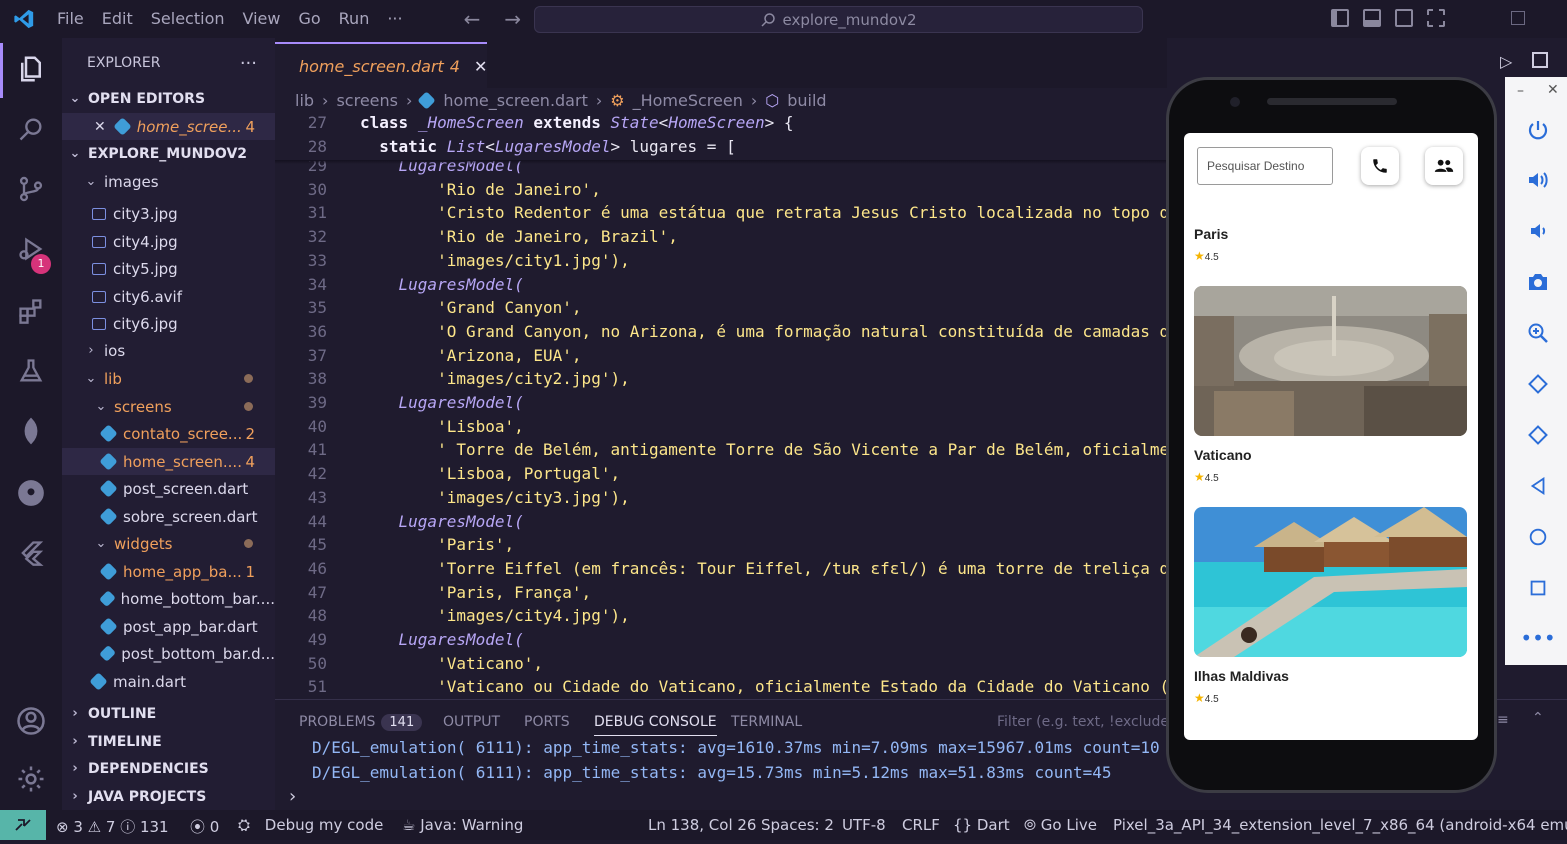  I want to click on rotate-right-icon, so click(1538, 435).